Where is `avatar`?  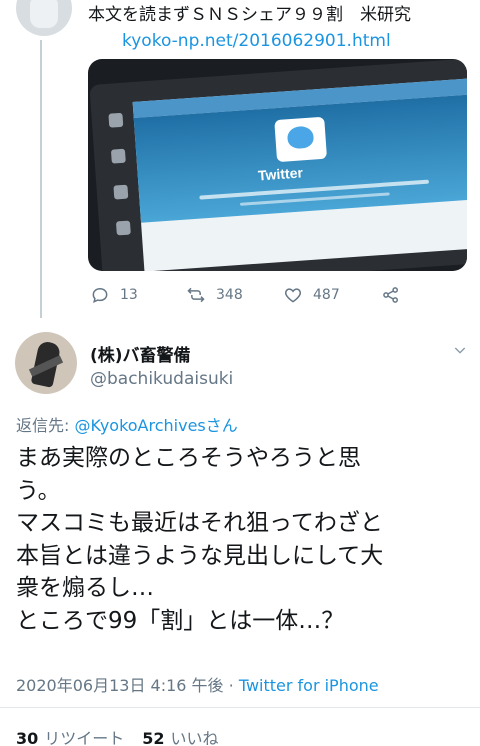
avatar is located at coordinates (44, 18).